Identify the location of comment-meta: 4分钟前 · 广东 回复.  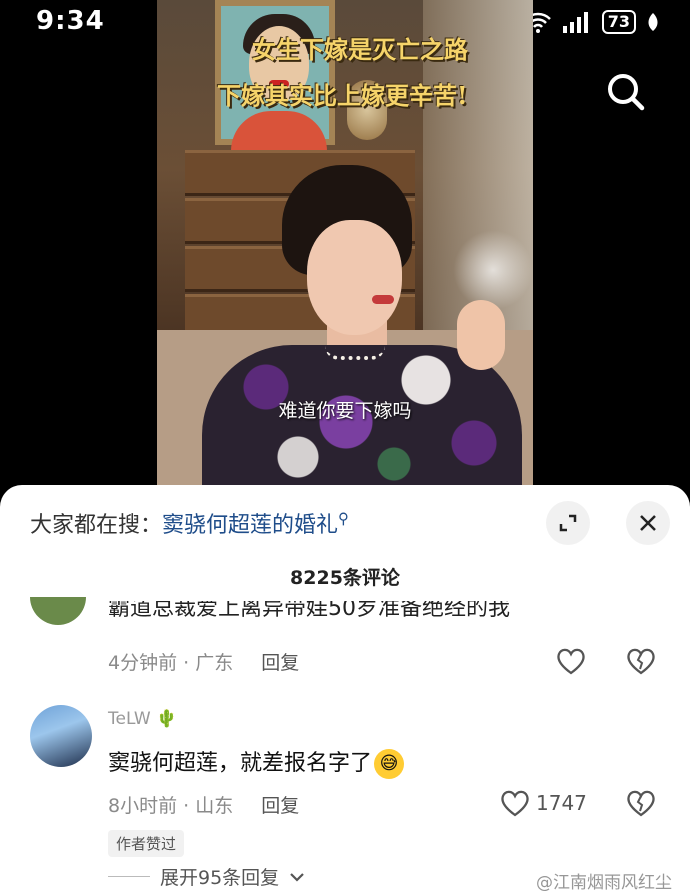
(204, 663).